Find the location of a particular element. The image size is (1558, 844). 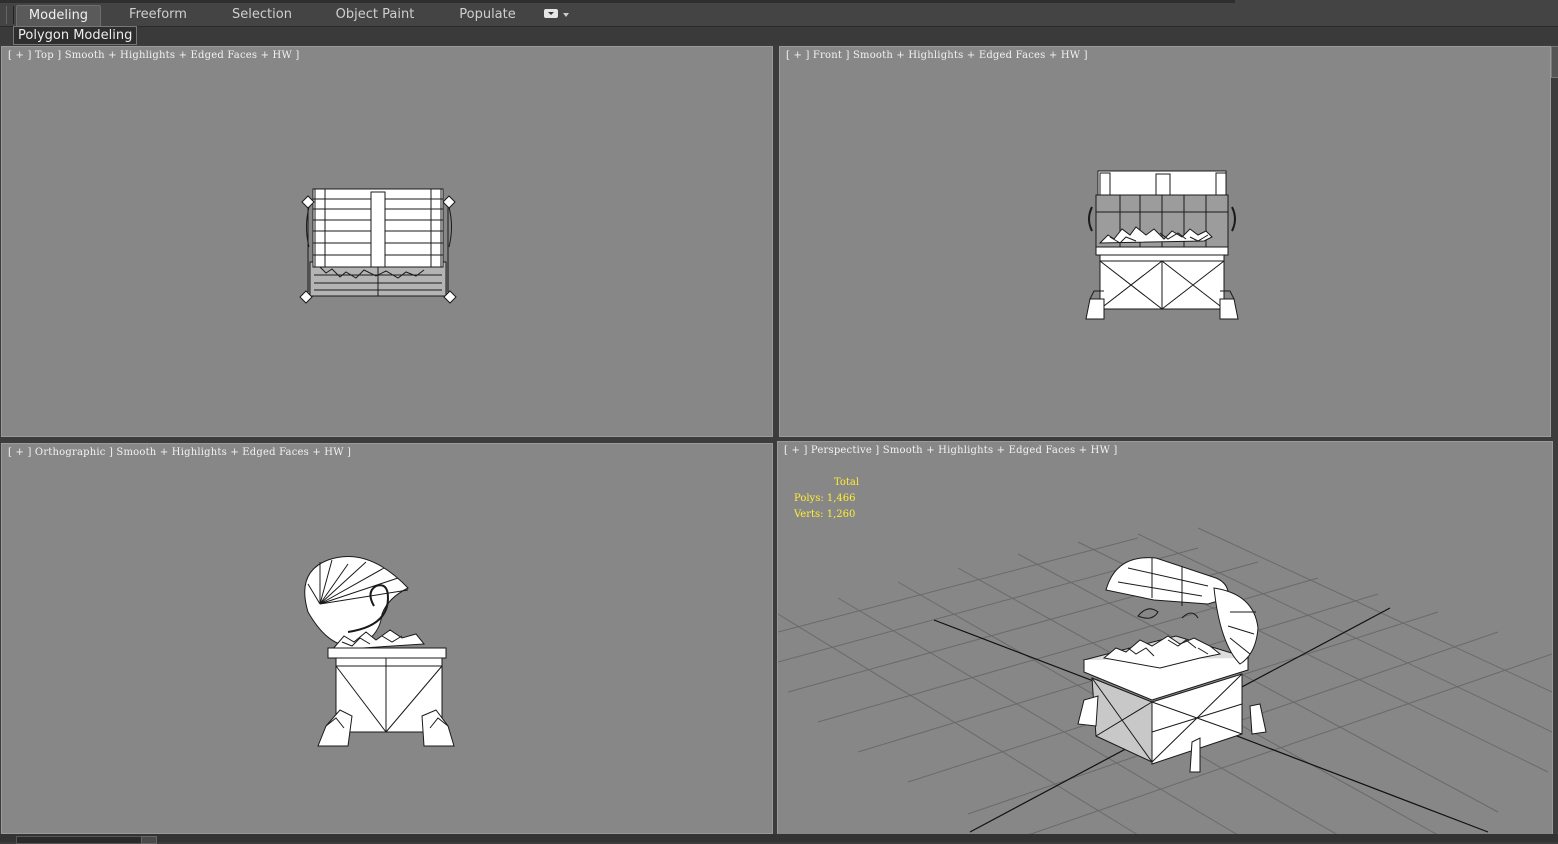

chest is located at coordinates (1172, 665).